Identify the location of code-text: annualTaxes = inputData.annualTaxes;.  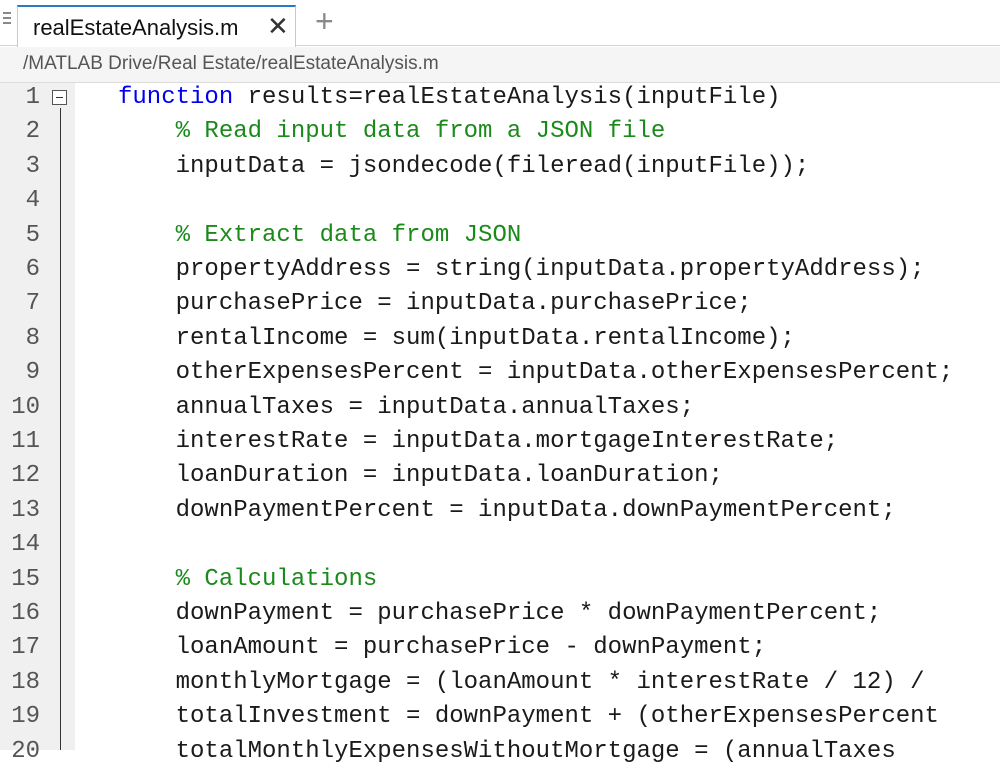
(435, 407).